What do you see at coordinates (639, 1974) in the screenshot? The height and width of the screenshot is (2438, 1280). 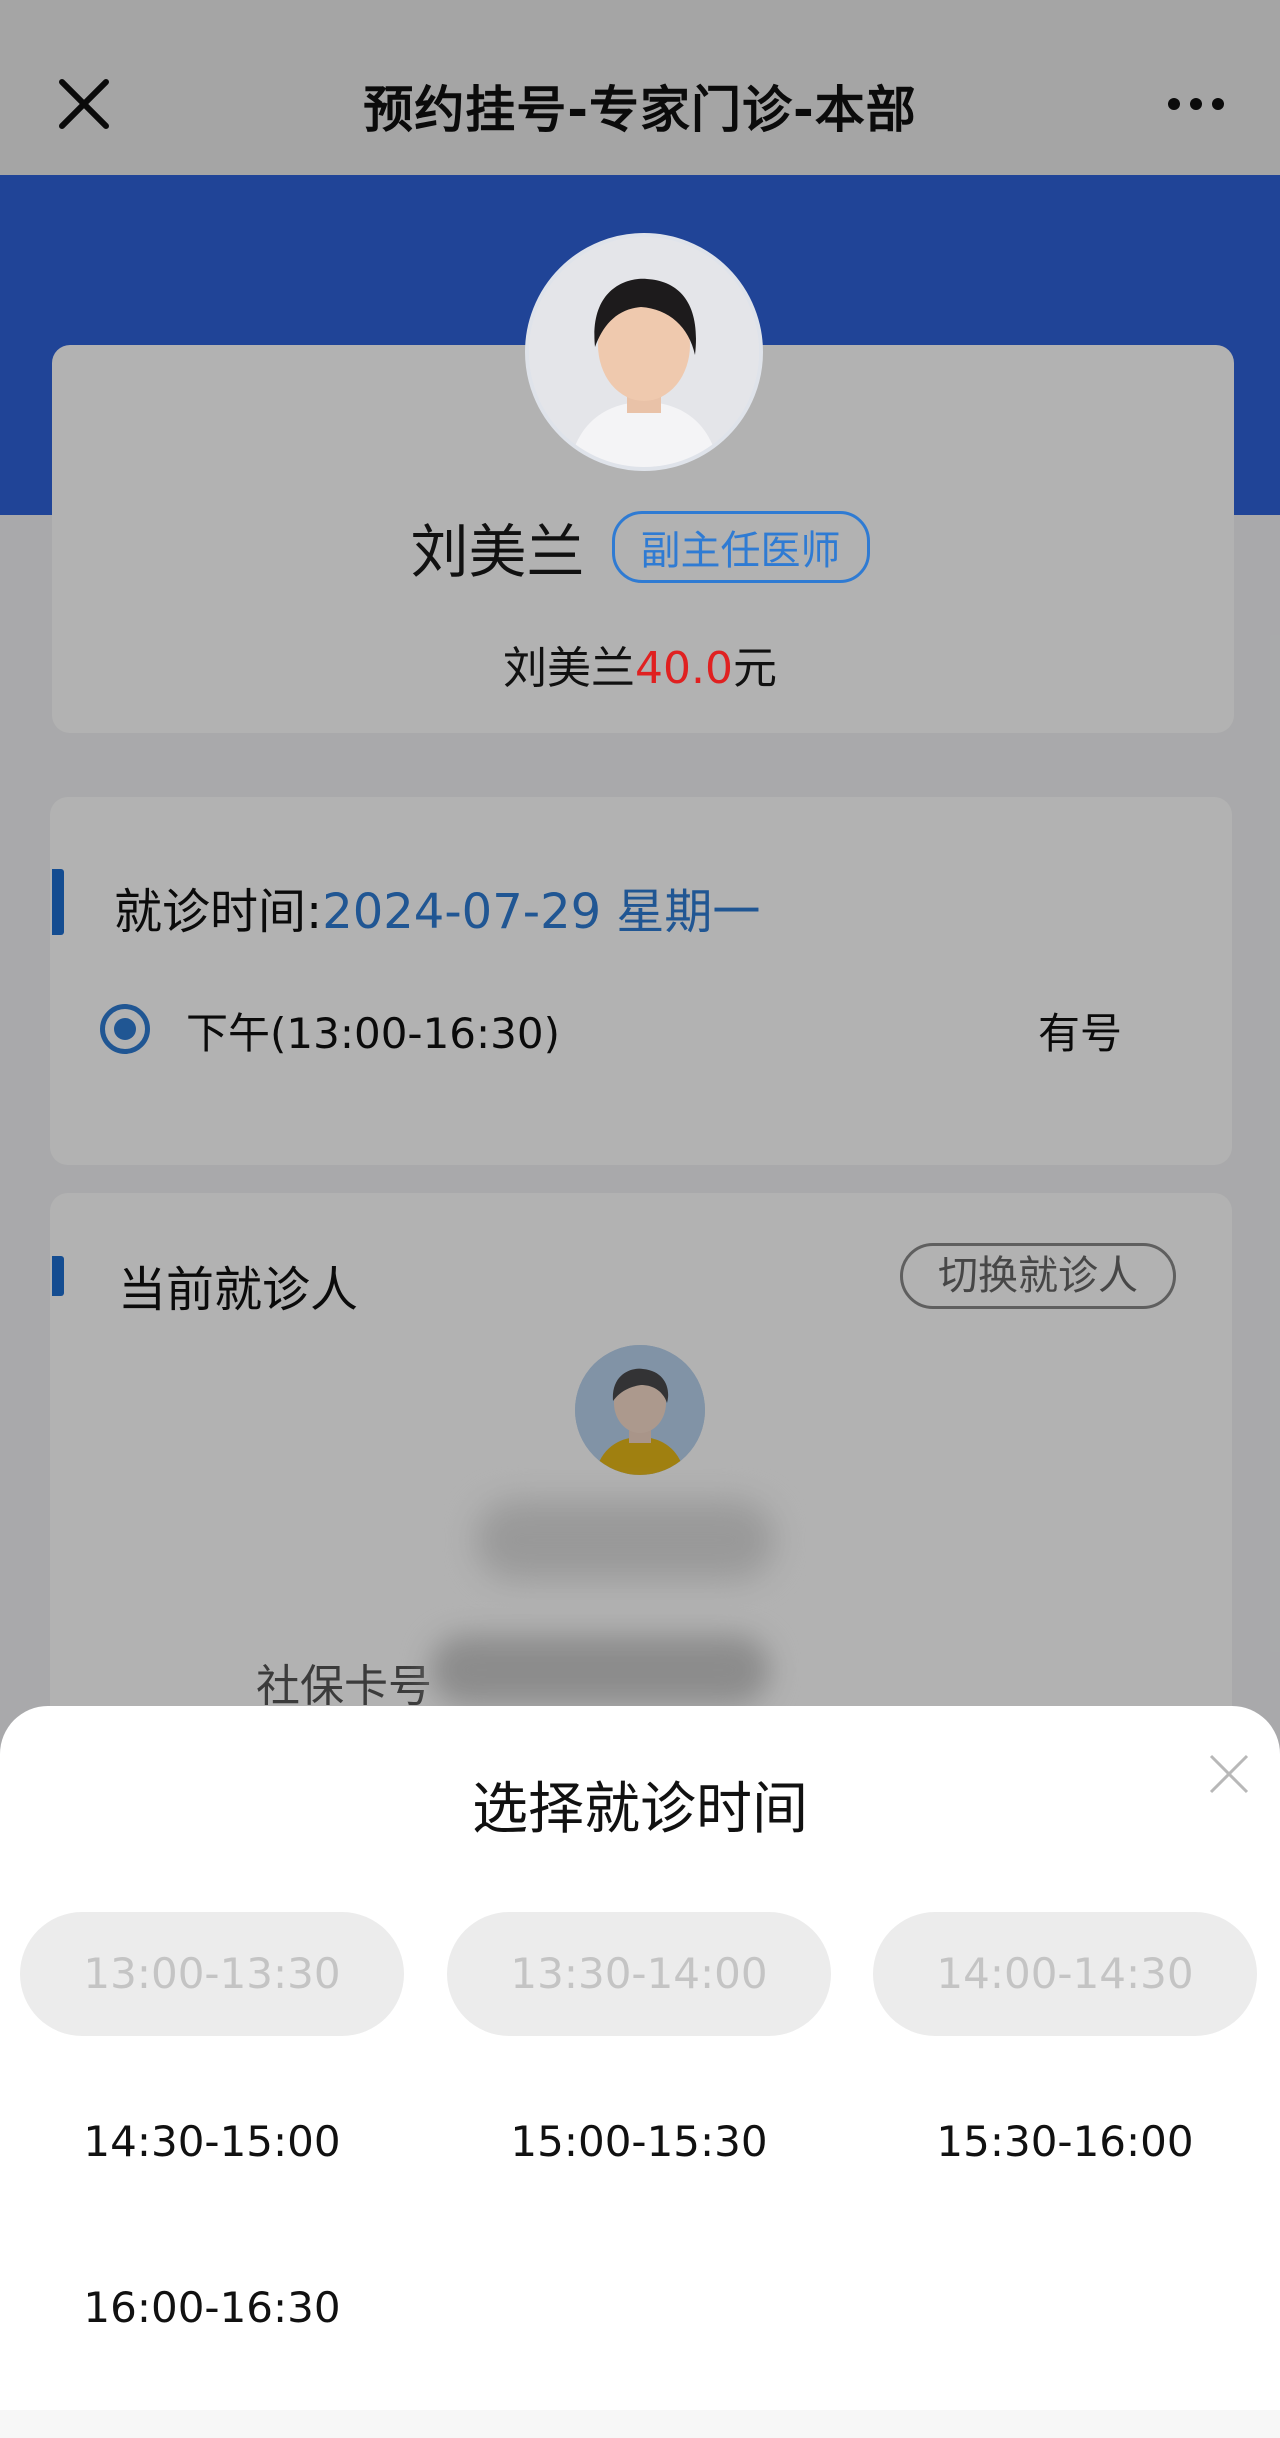 I see `time-slot: 13:30-14:00` at bounding box center [639, 1974].